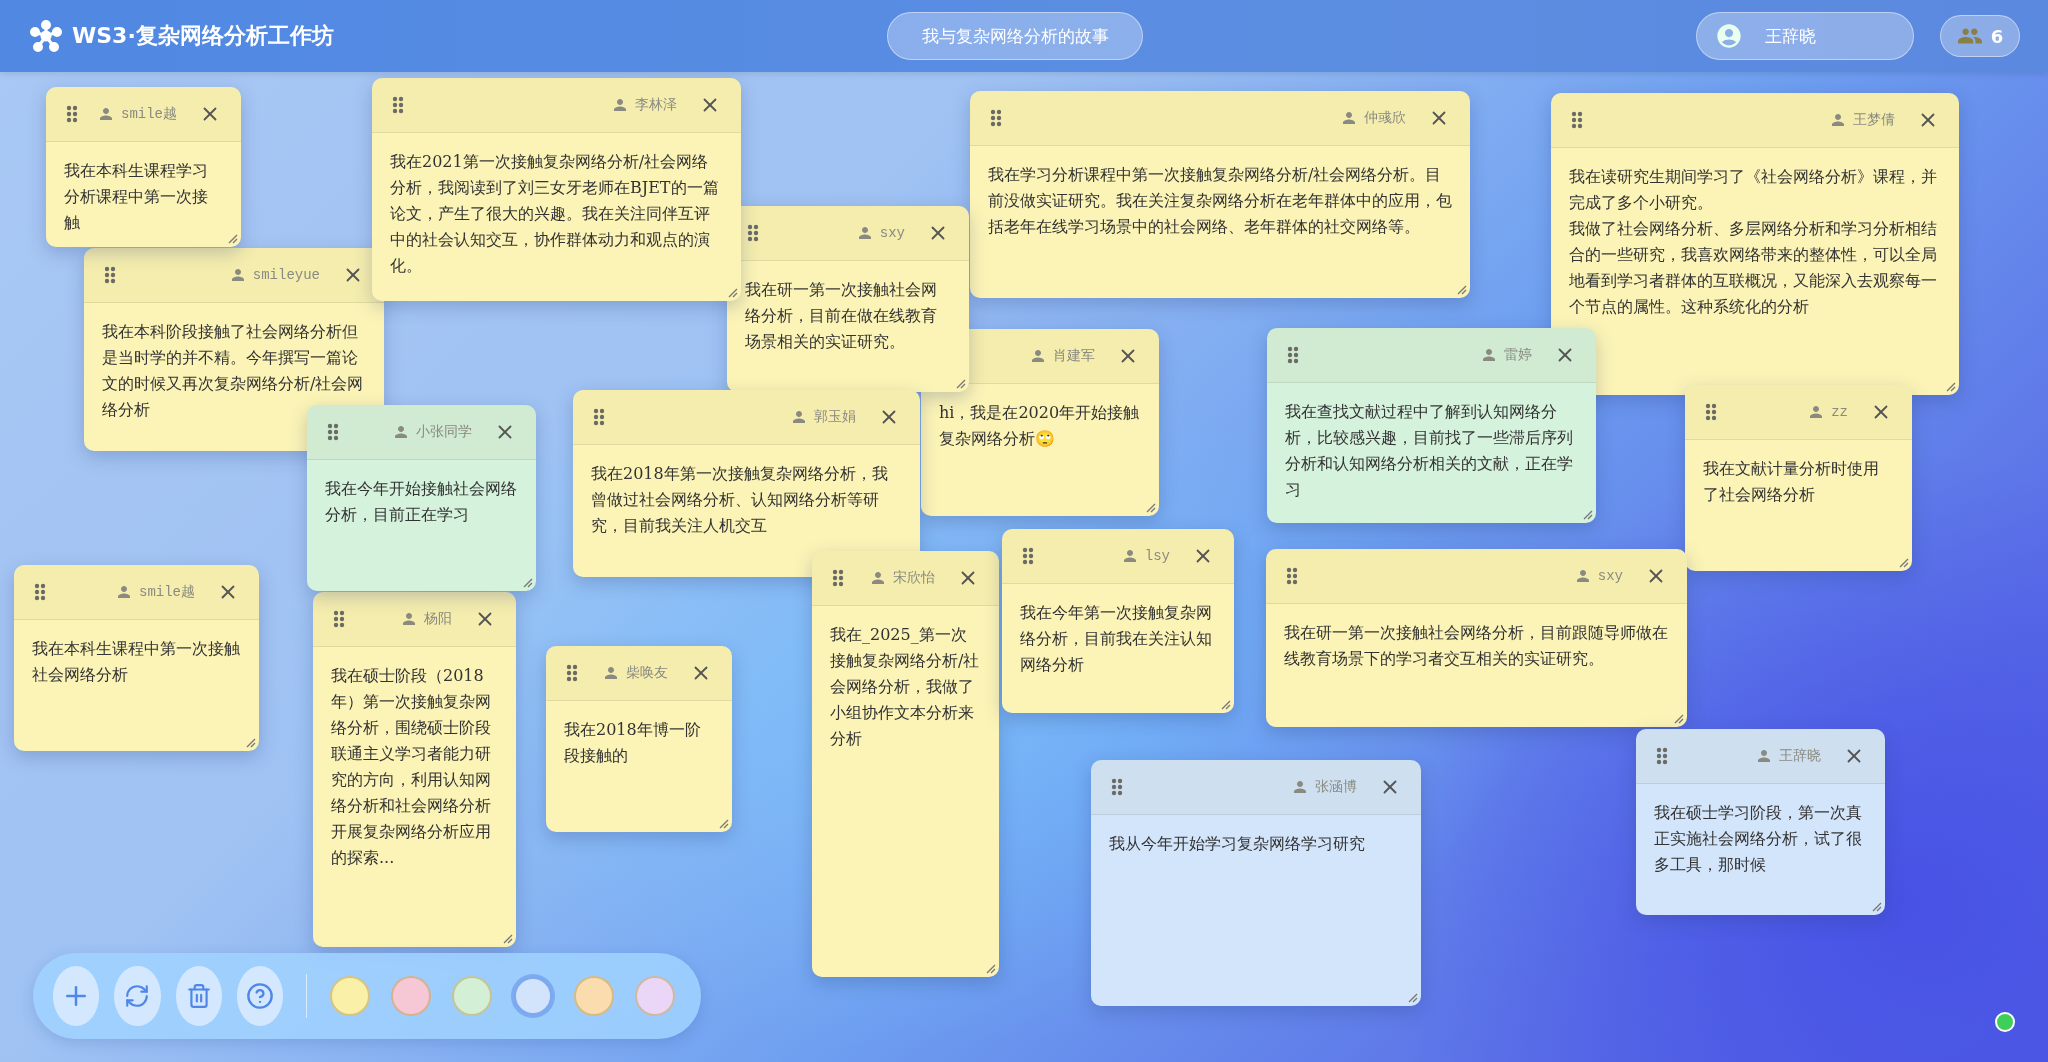  Describe the element at coordinates (656, 105) in the screenshot. I see `note-author: 李林泽` at that location.